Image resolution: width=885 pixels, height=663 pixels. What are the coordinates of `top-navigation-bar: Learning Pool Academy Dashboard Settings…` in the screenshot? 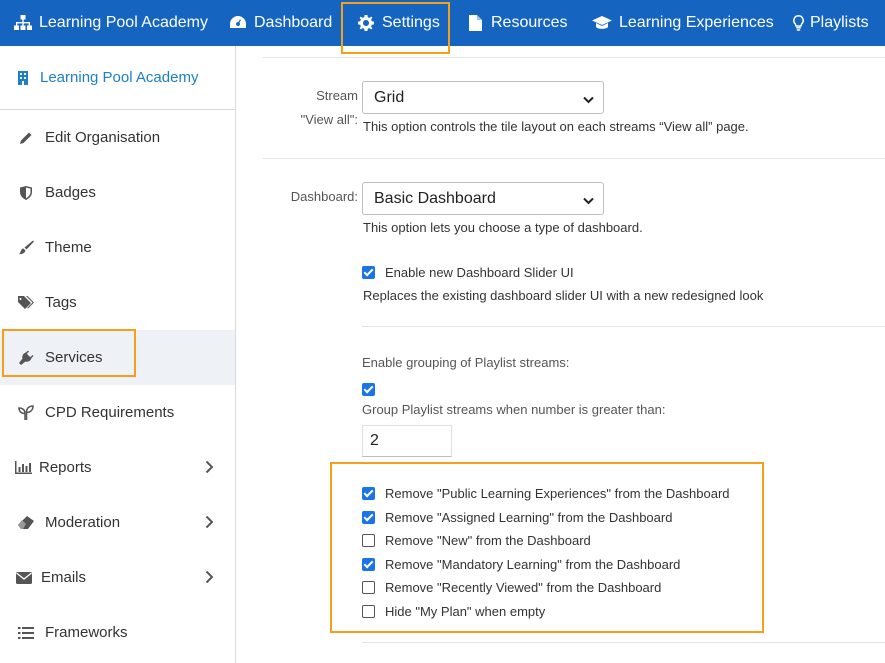 It's located at (442, 23).